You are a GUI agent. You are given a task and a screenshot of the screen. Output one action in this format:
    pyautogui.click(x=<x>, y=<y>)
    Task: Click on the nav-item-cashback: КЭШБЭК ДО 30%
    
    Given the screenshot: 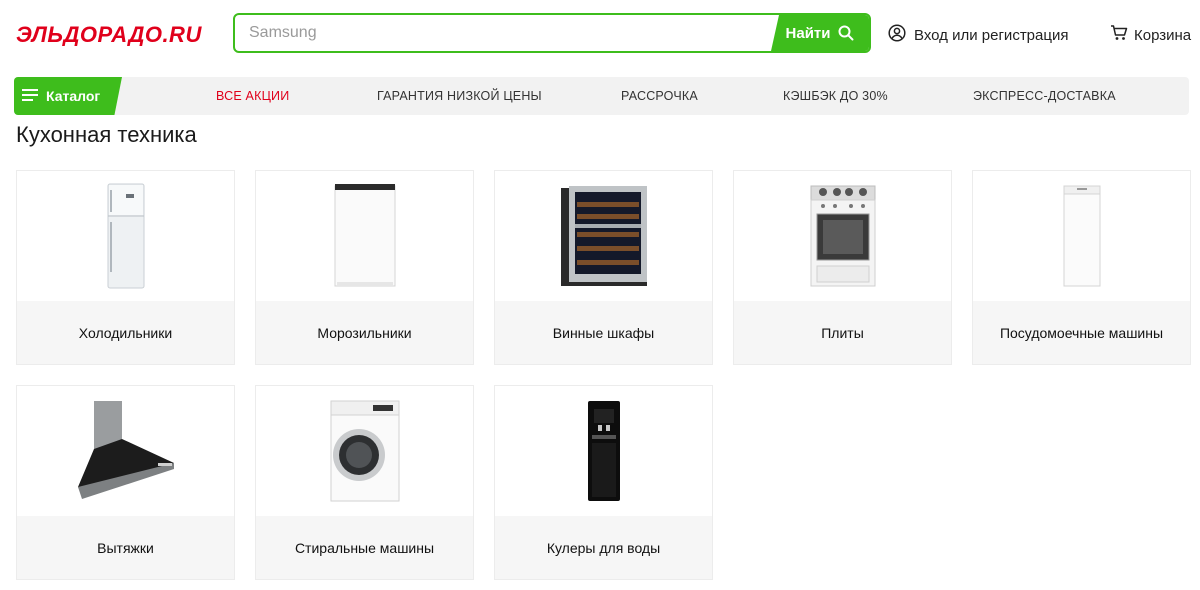 What is the action you would take?
    pyautogui.click(x=835, y=96)
    